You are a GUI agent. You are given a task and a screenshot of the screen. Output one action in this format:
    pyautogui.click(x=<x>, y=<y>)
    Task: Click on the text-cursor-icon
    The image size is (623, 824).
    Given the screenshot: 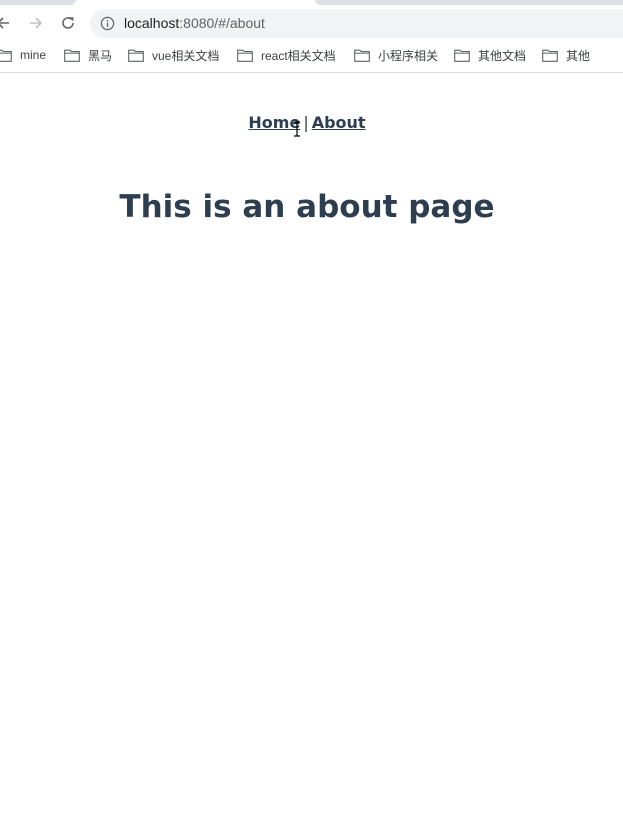 What is the action you would take?
    pyautogui.click(x=297, y=129)
    